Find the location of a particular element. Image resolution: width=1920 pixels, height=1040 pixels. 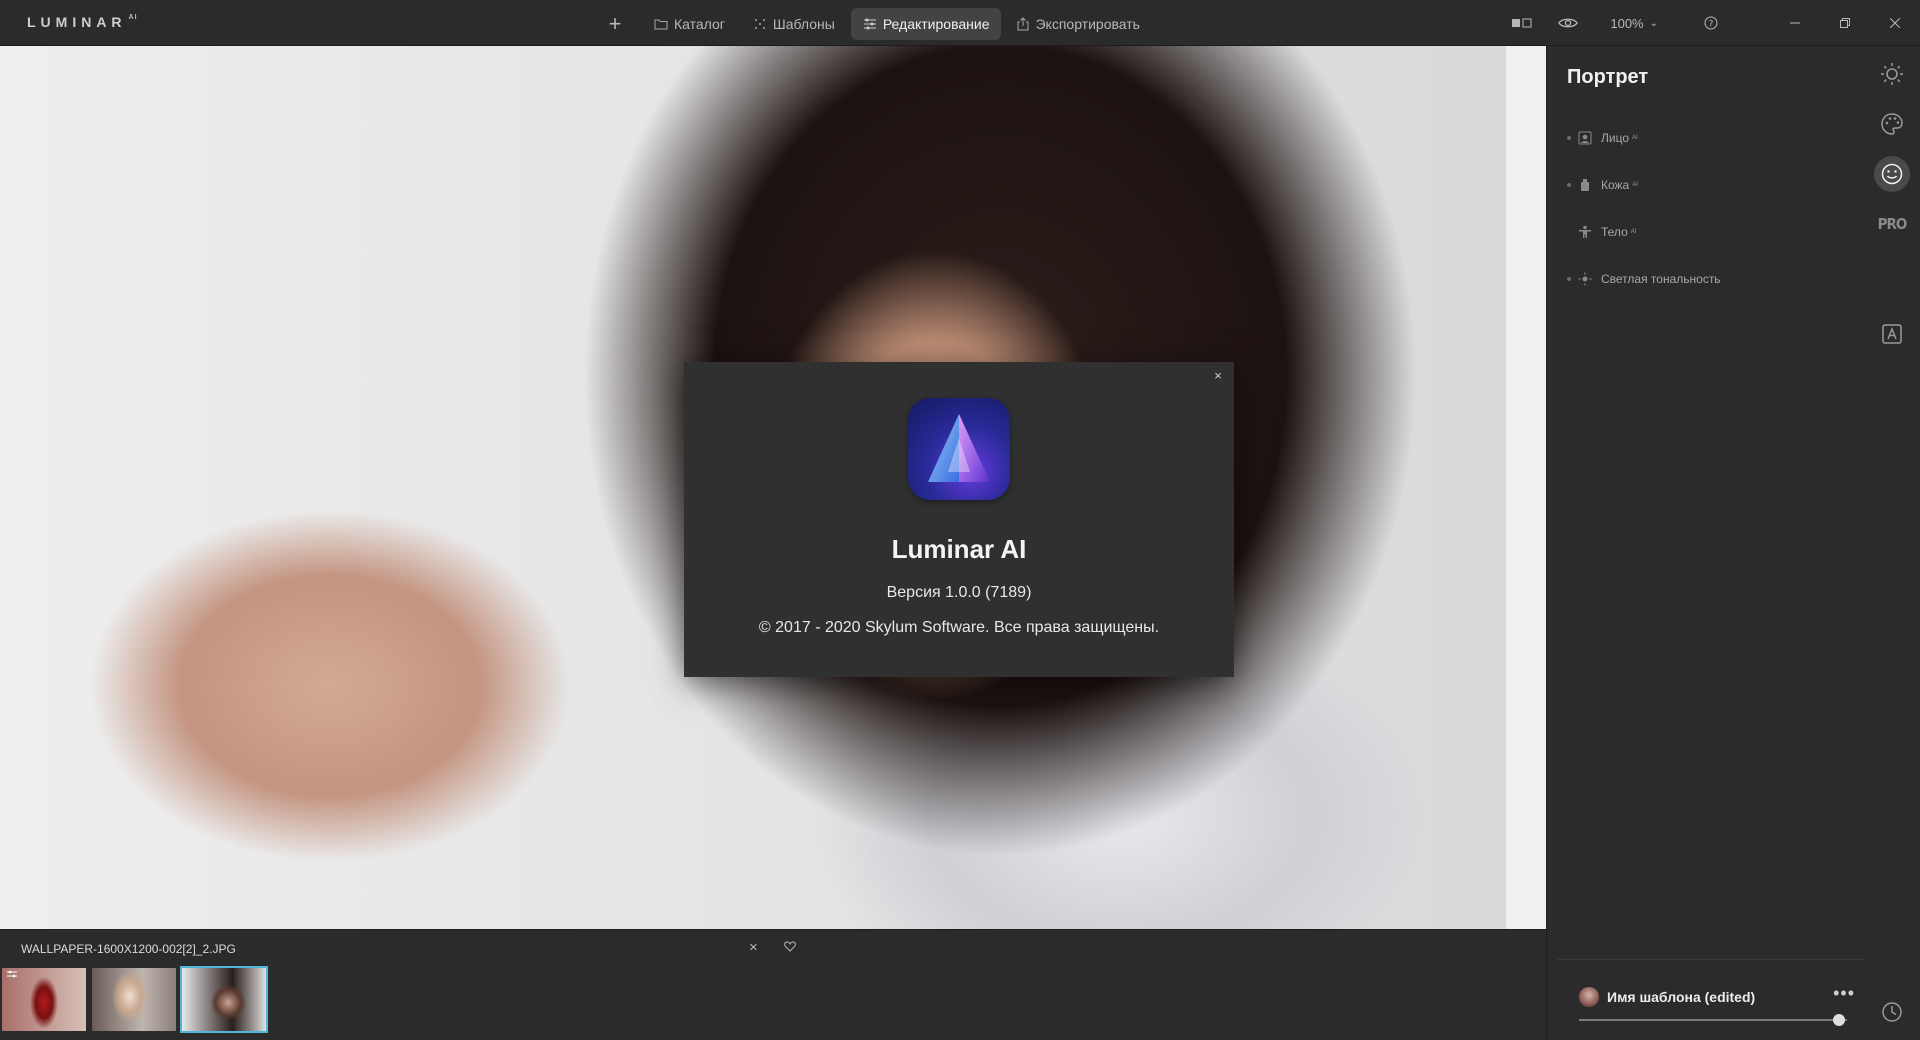

export-icon is located at coordinates (1023, 24).